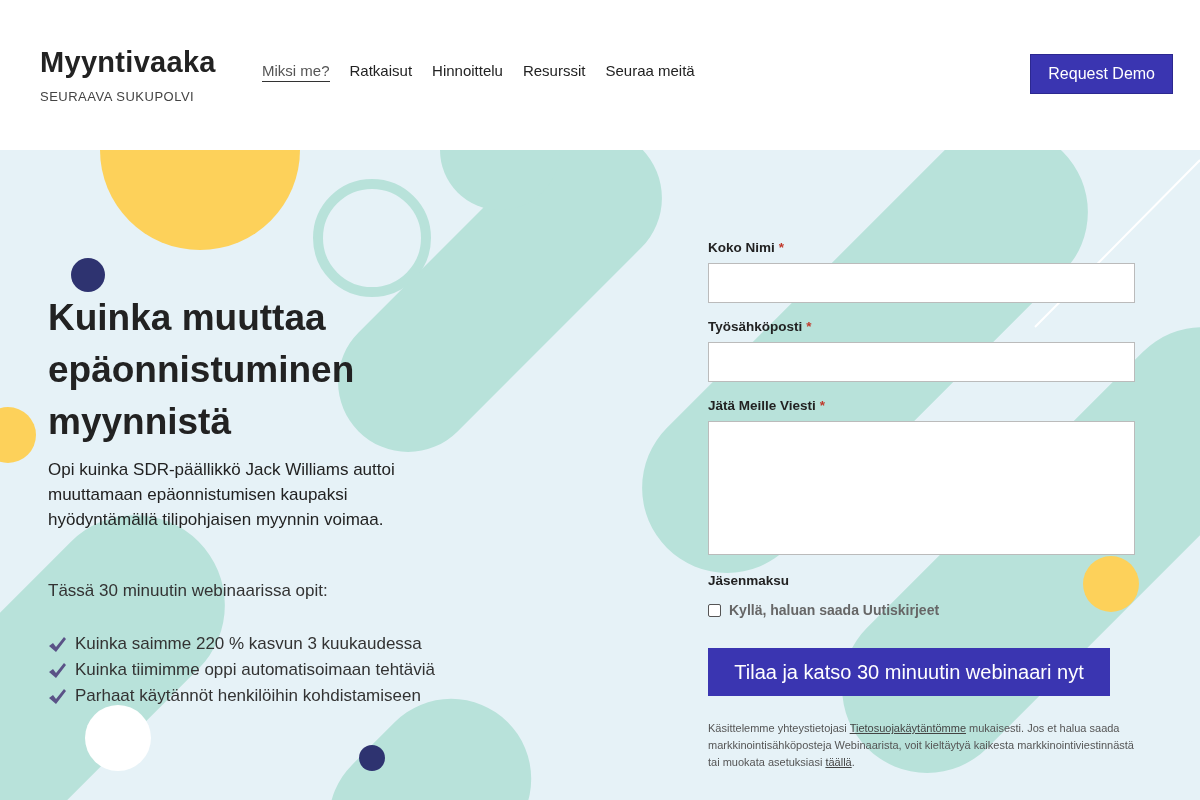 This screenshot has height=800, width=1200. What do you see at coordinates (554, 72) in the screenshot?
I see `nav-link: Resurssit` at bounding box center [554, 72].